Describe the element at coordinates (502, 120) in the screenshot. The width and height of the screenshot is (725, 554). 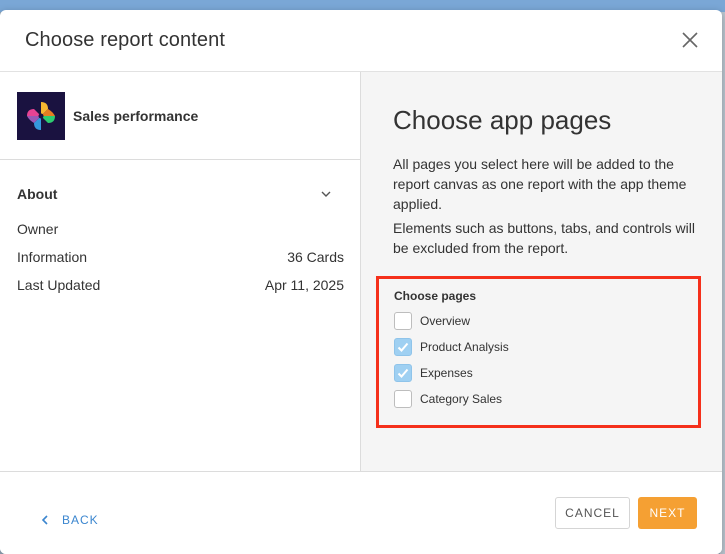
I see `panel-title: Choose app pages` at that location.